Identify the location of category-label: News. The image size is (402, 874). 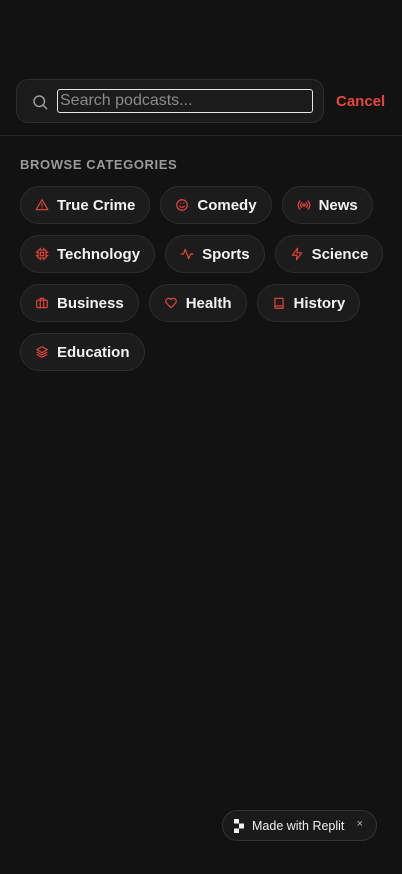
(338, 205).